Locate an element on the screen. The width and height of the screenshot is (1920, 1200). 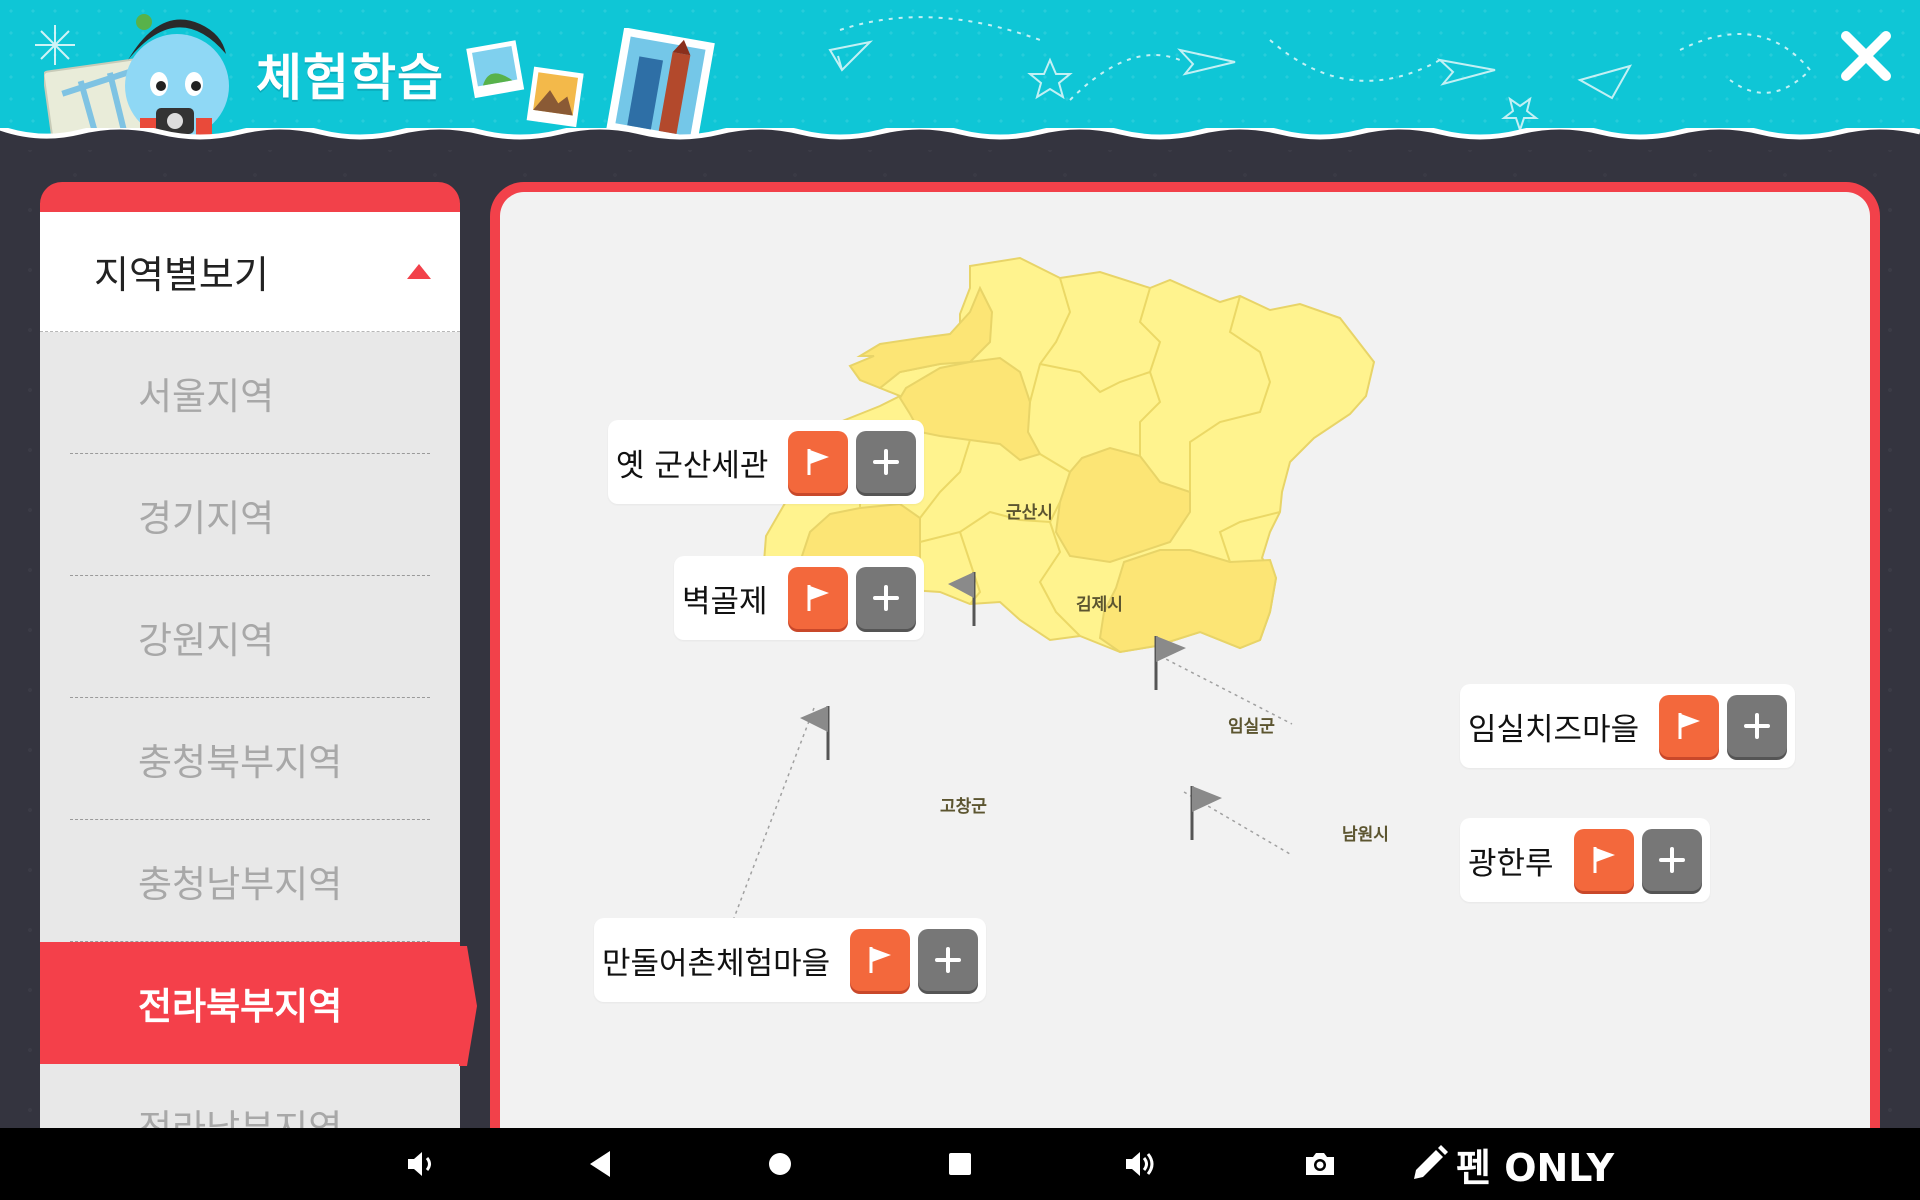
callout-byeokgolje: 벽골제 is located at coordinates (799, 598).